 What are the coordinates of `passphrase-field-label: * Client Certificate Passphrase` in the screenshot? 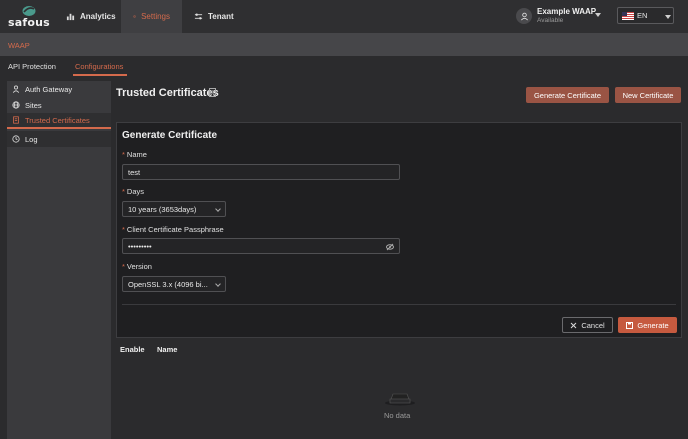 It's located at (173, 229).